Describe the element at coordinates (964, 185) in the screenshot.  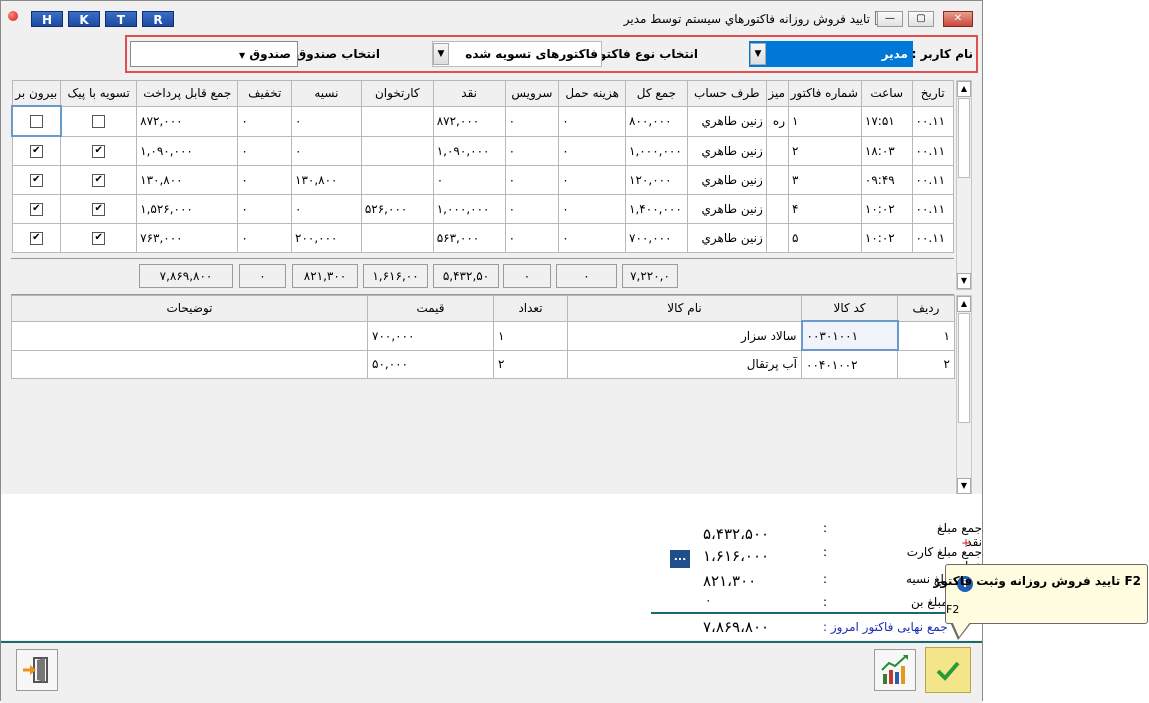
I see `invoice-scrollbar: ▲ ▼` at that location.